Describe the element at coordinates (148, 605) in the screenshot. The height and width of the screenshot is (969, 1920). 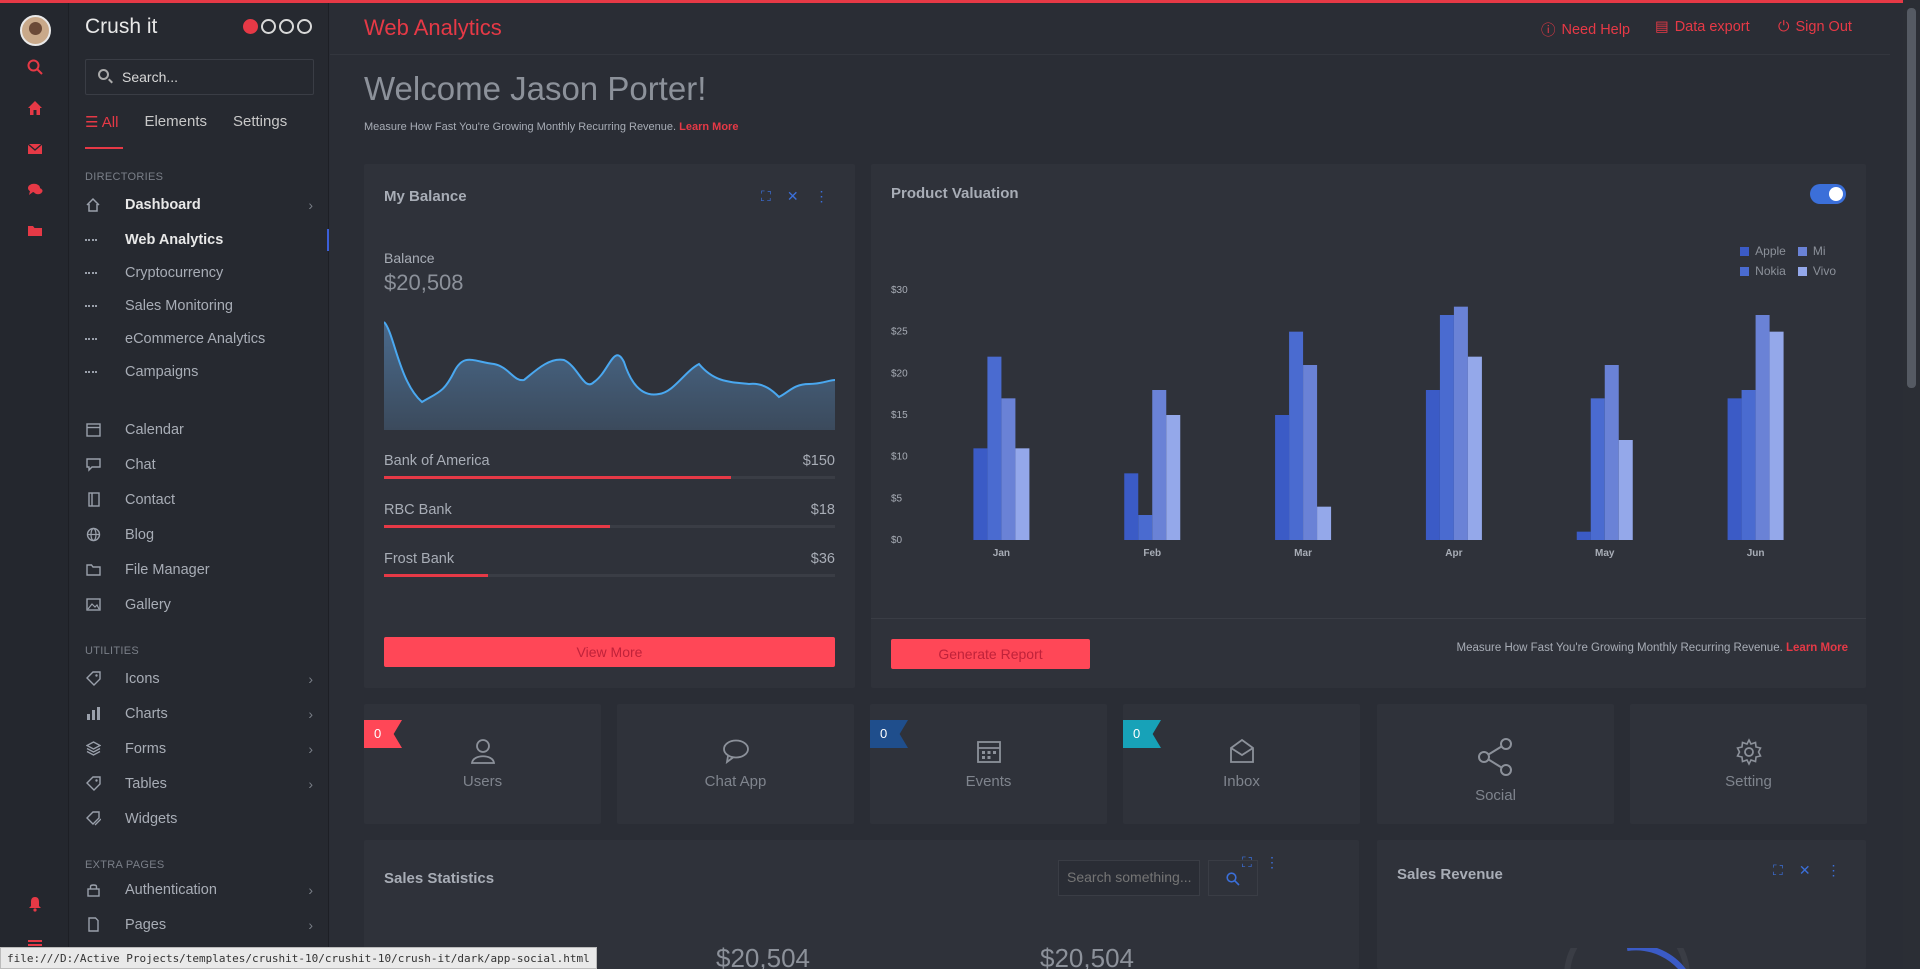
I see `sidebar-item-label: Gallery` at that location.